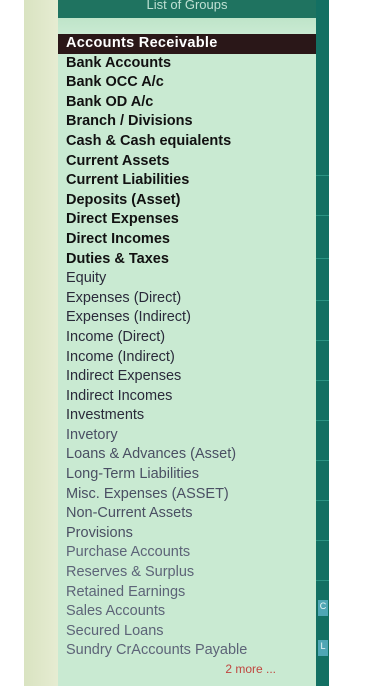 The width and height of the screenshot is (371, 700). I want to click on group-list-item: Long-Term Liabilities, so click(187, 475).